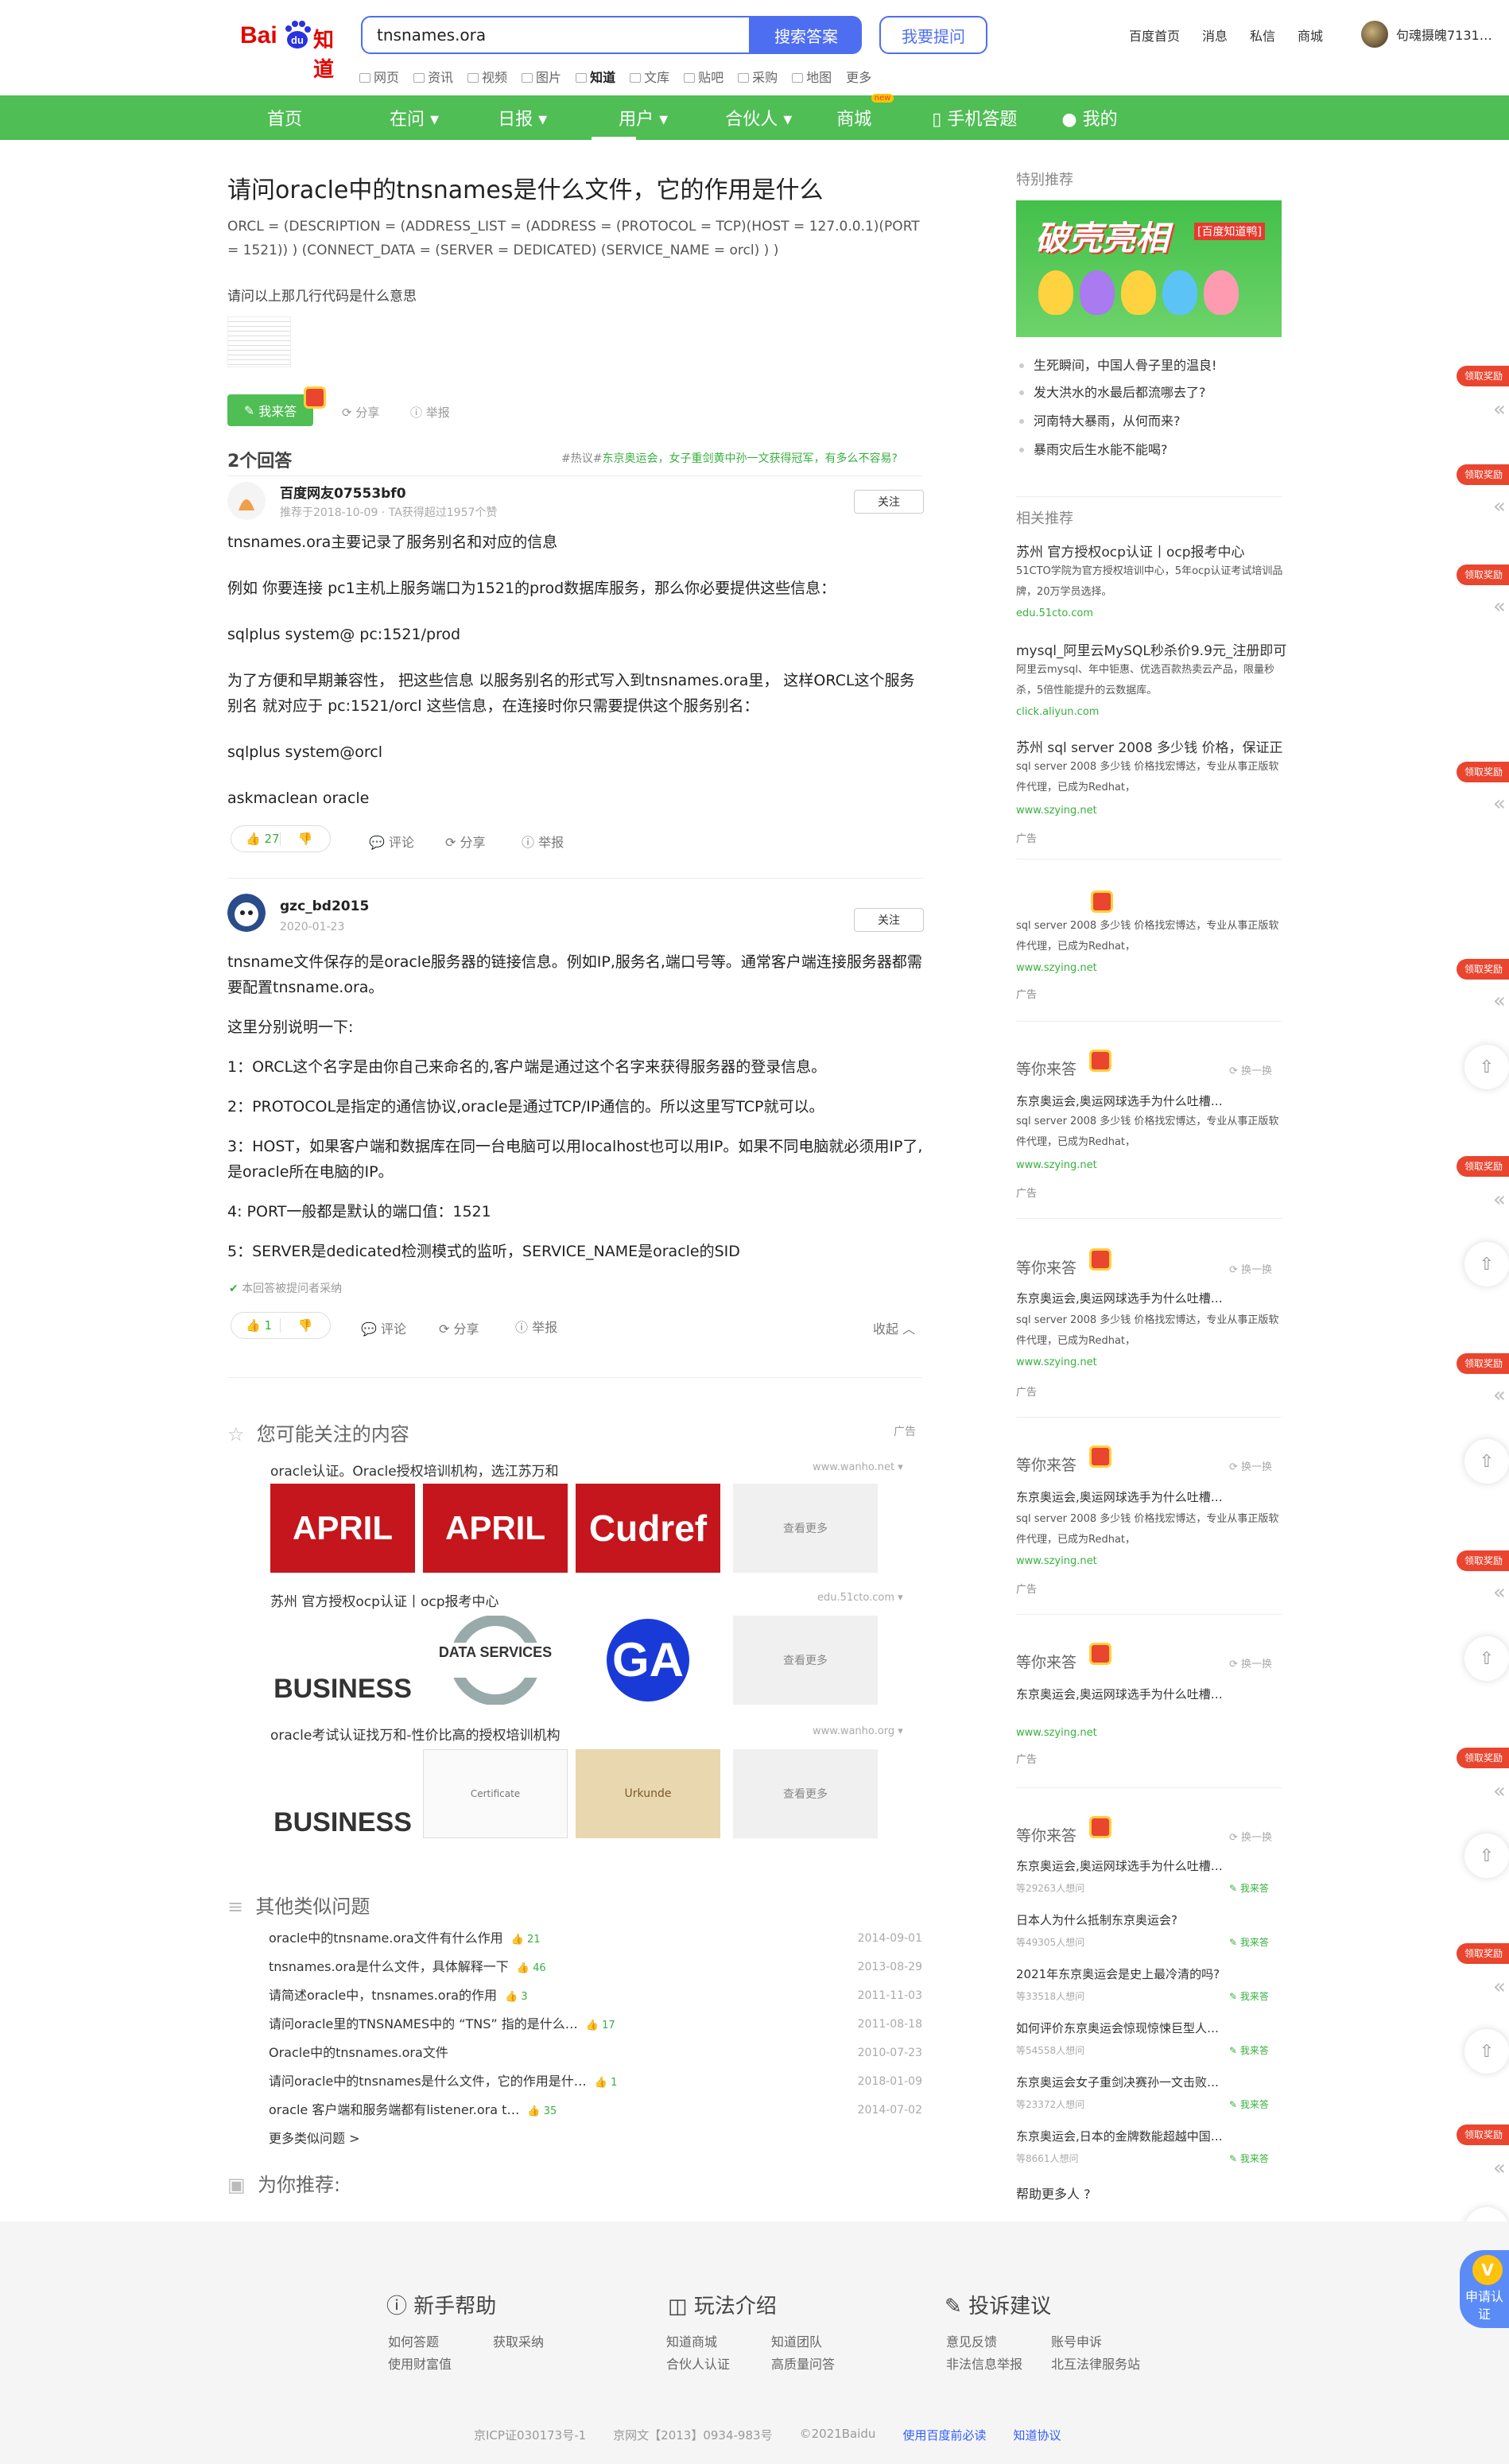 Image resolution: width=1509 pixels, height=2464 pixels. Describe the element at coordinates (259, 341) in the screenshot. I see `question-thumbnail` at that location.